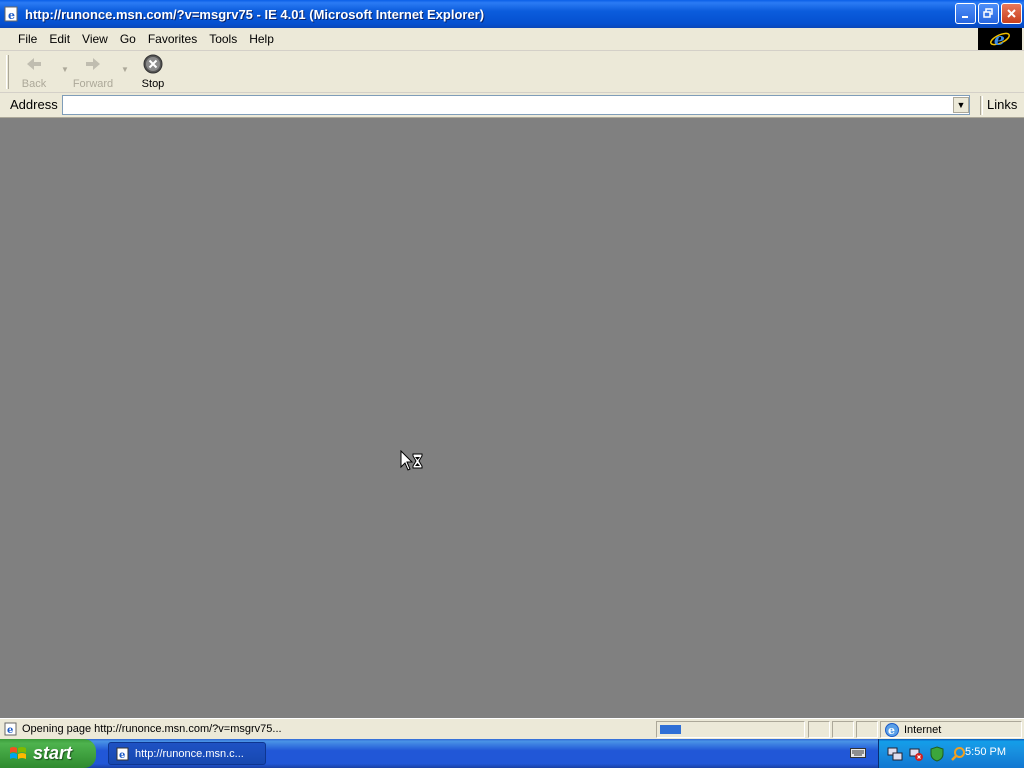 The image size is (1024, 768). I want to click on minimize-icon, so click(965, 17).